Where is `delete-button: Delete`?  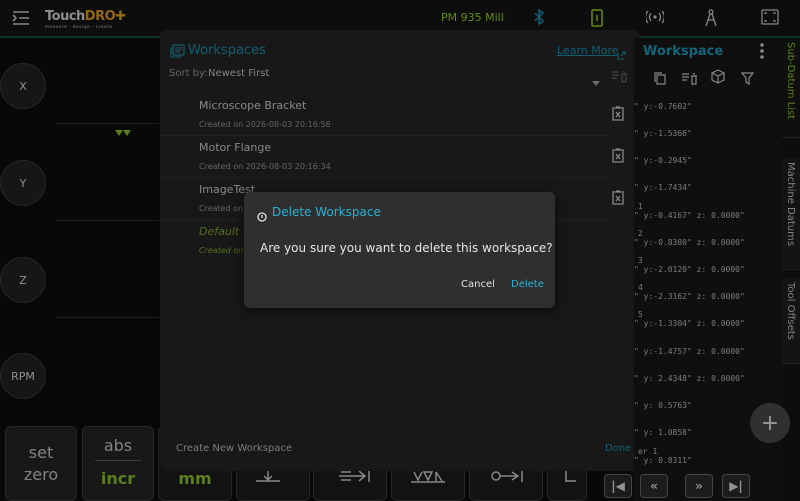 delete-button: Delete is located at coordinates (527, 284).